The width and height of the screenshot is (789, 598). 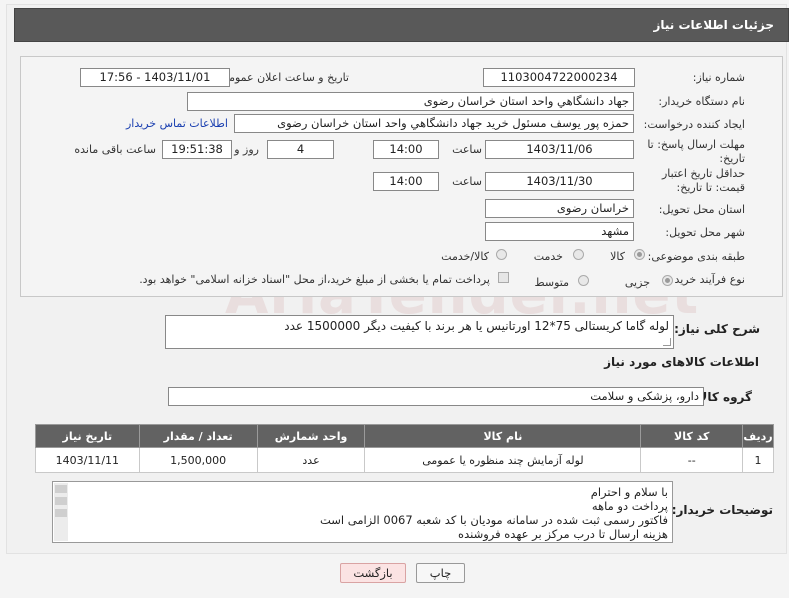 I want to click on deadline-date-field: 1403/11/06, so click(x=559, y=149).